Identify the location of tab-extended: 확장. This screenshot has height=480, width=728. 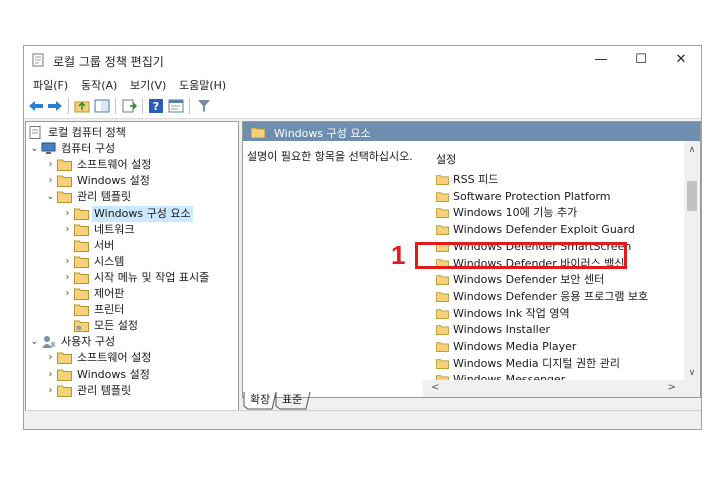
(260, 400).